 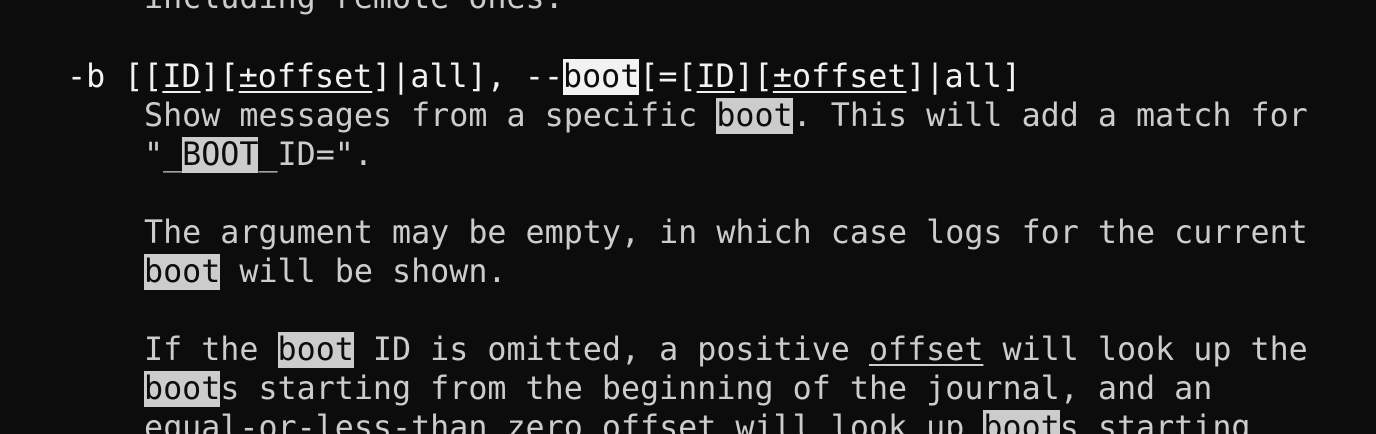 What do you see at coordinates (601, 77) in the screenshot?
I see `search-match-current: boot` at bounding box center [601, 77].